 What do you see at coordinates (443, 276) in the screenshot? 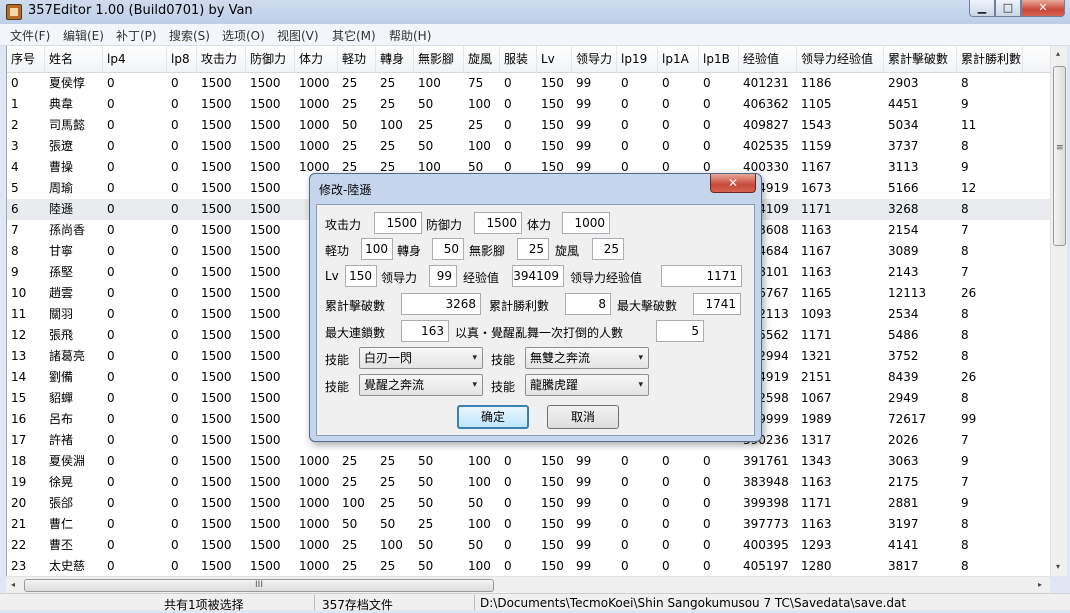
I see `lead-field: 99` at bounding box center [443, 276].